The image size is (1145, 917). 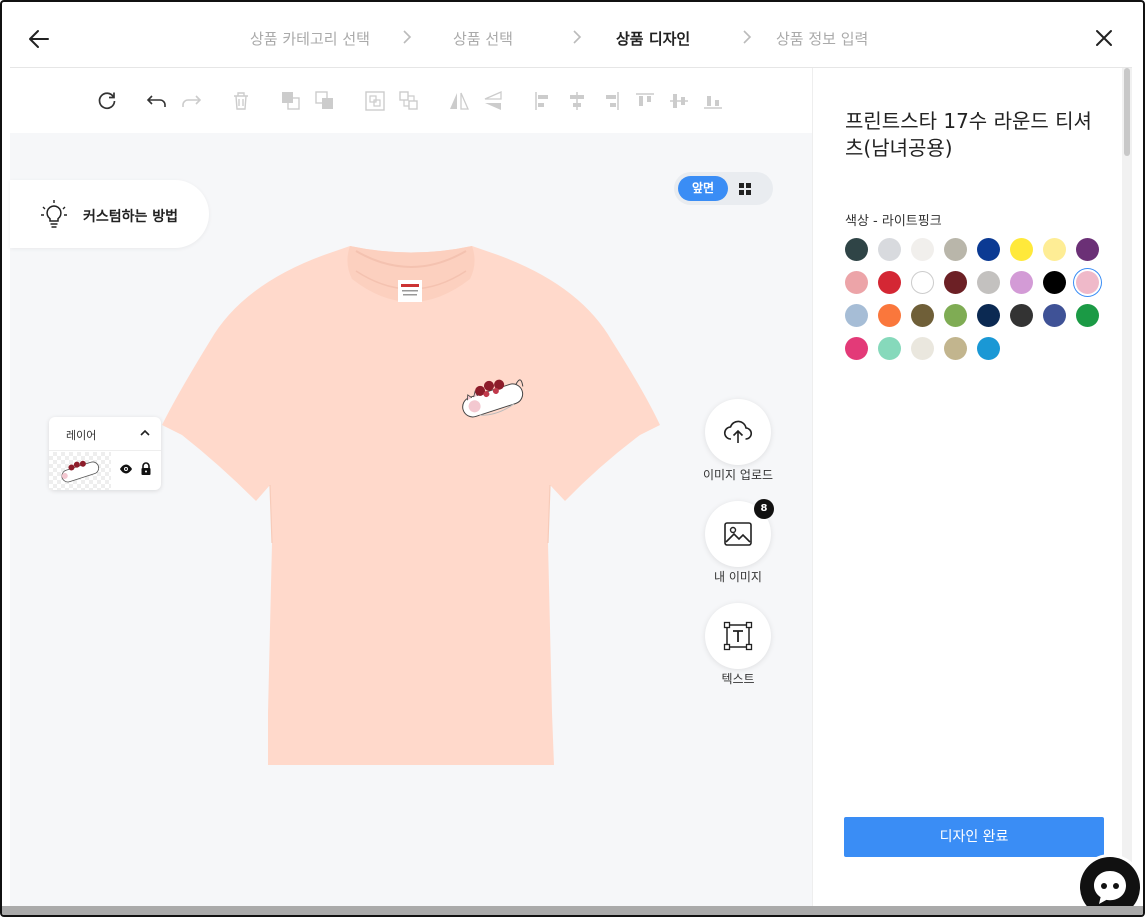 What do you see at coordinates (713, 101) in the screenshot?
I see `align-bottom-icon` at bounding box center [713, 101].